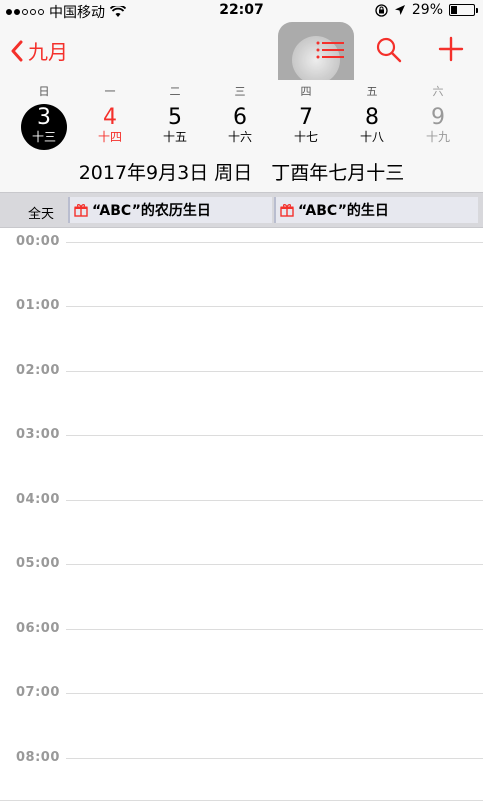 The image size is (483, 803). I want to click on weekday-label: 一, so click(110, 91).